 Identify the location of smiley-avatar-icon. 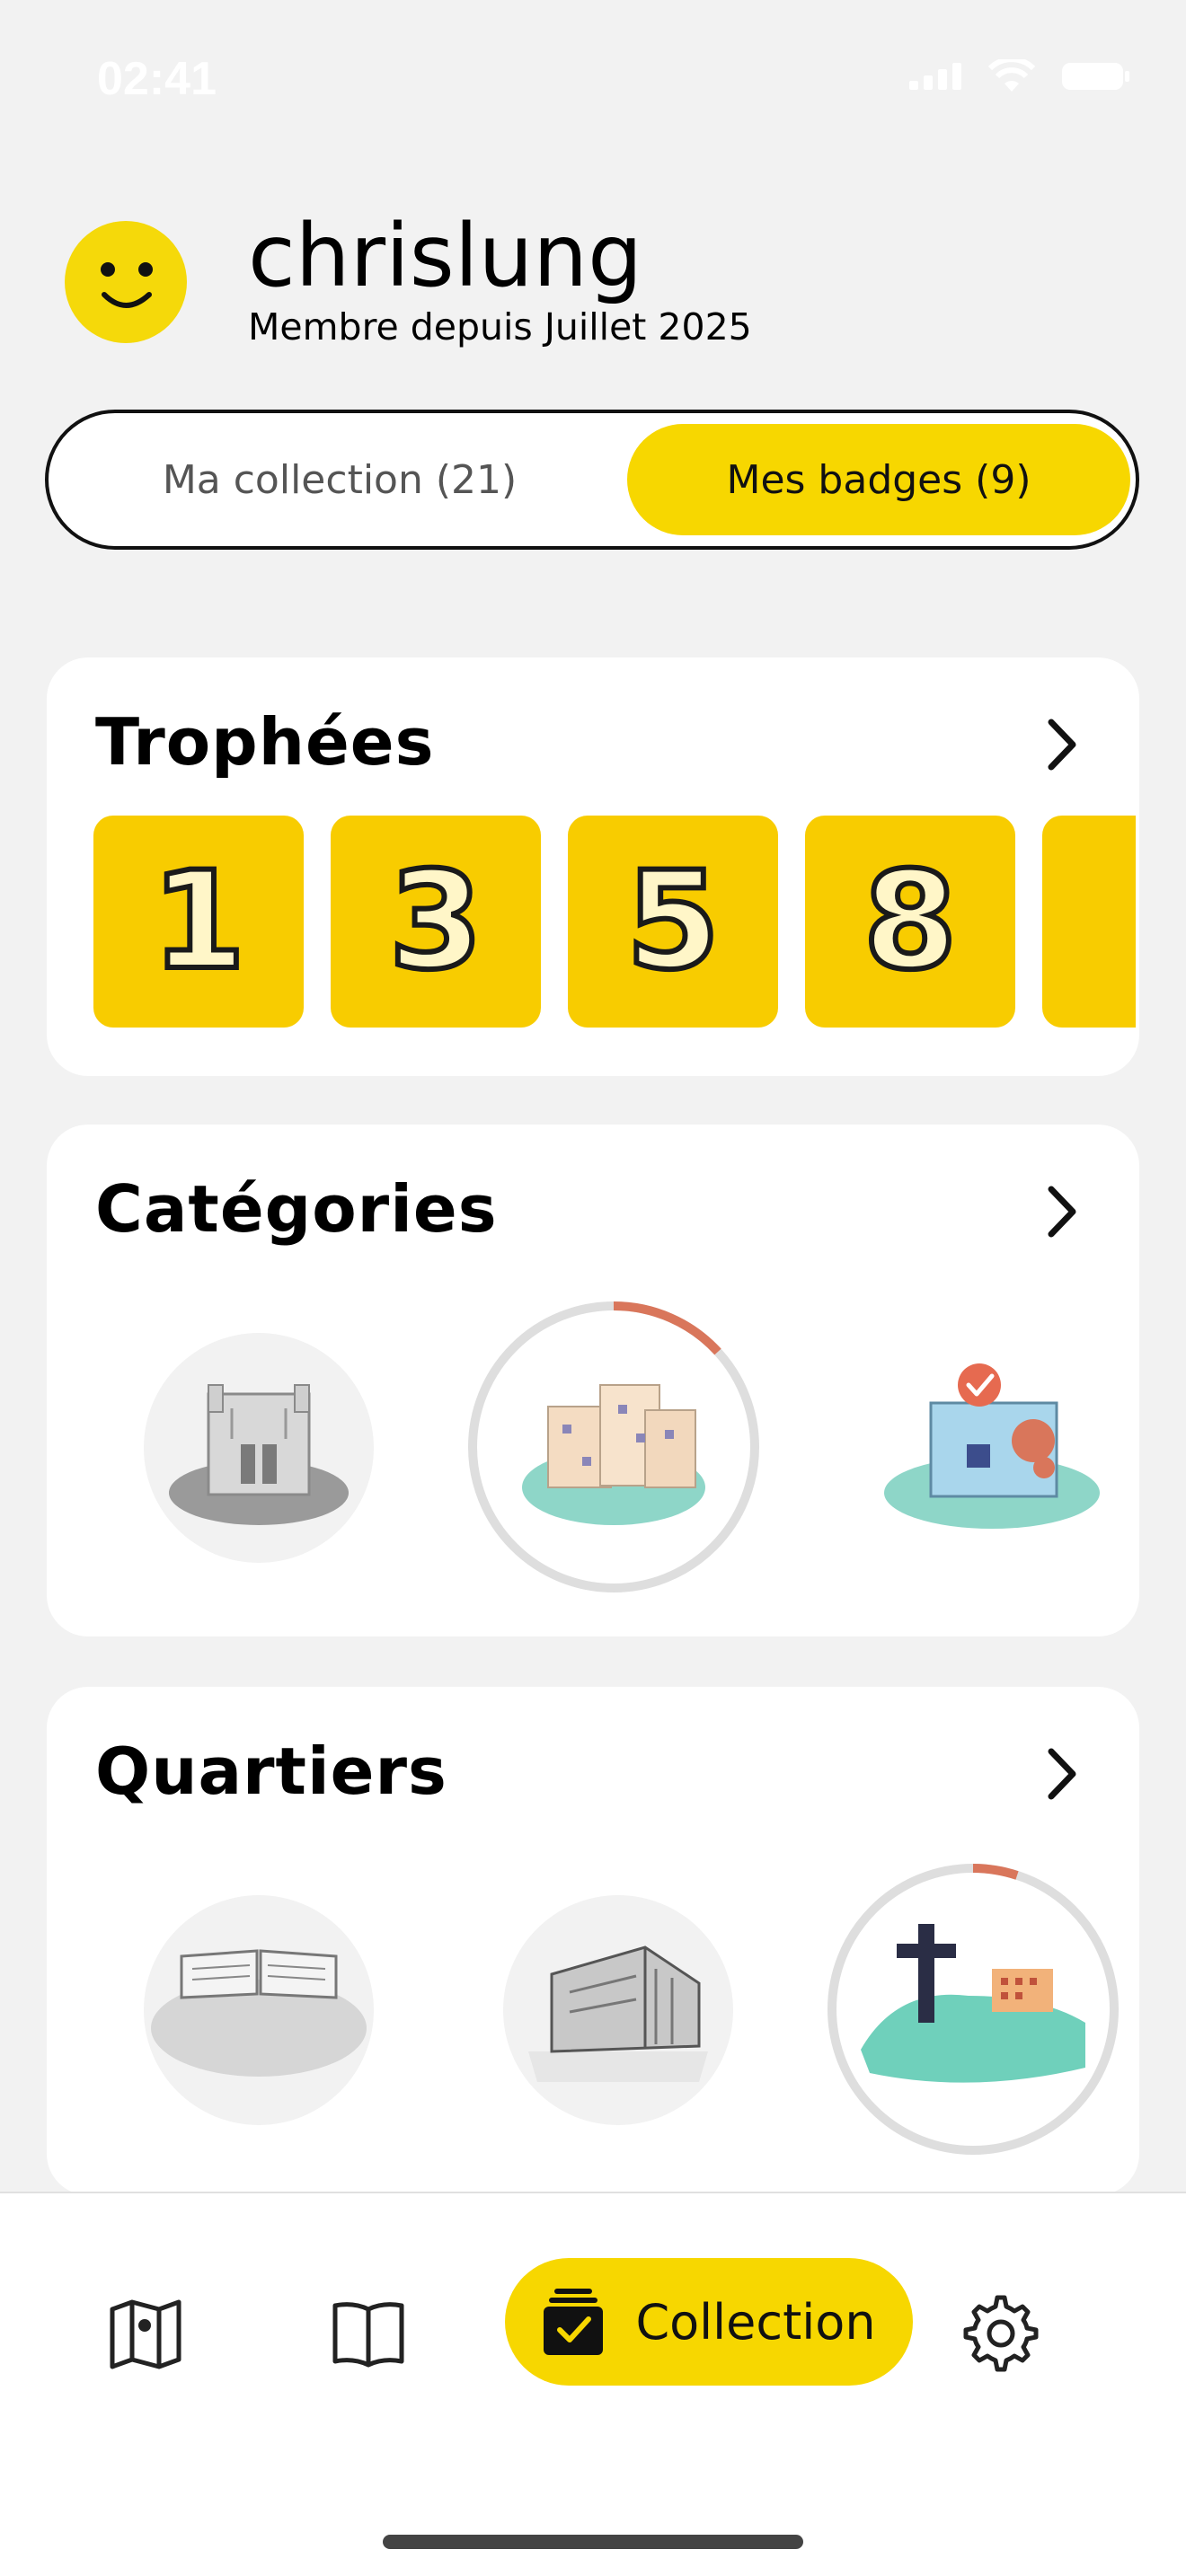
(126, 282).